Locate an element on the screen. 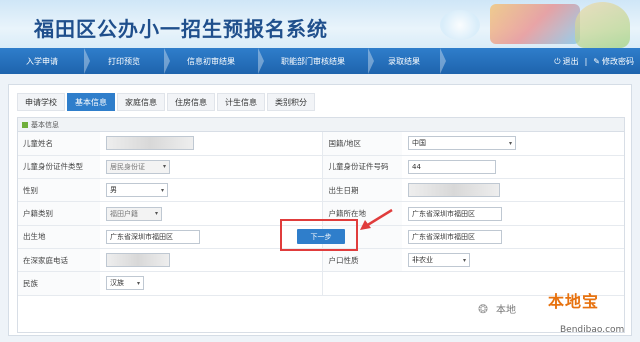 The image size is (640, 342). watermark-text: 本地 is located at coordinates (506, 310).